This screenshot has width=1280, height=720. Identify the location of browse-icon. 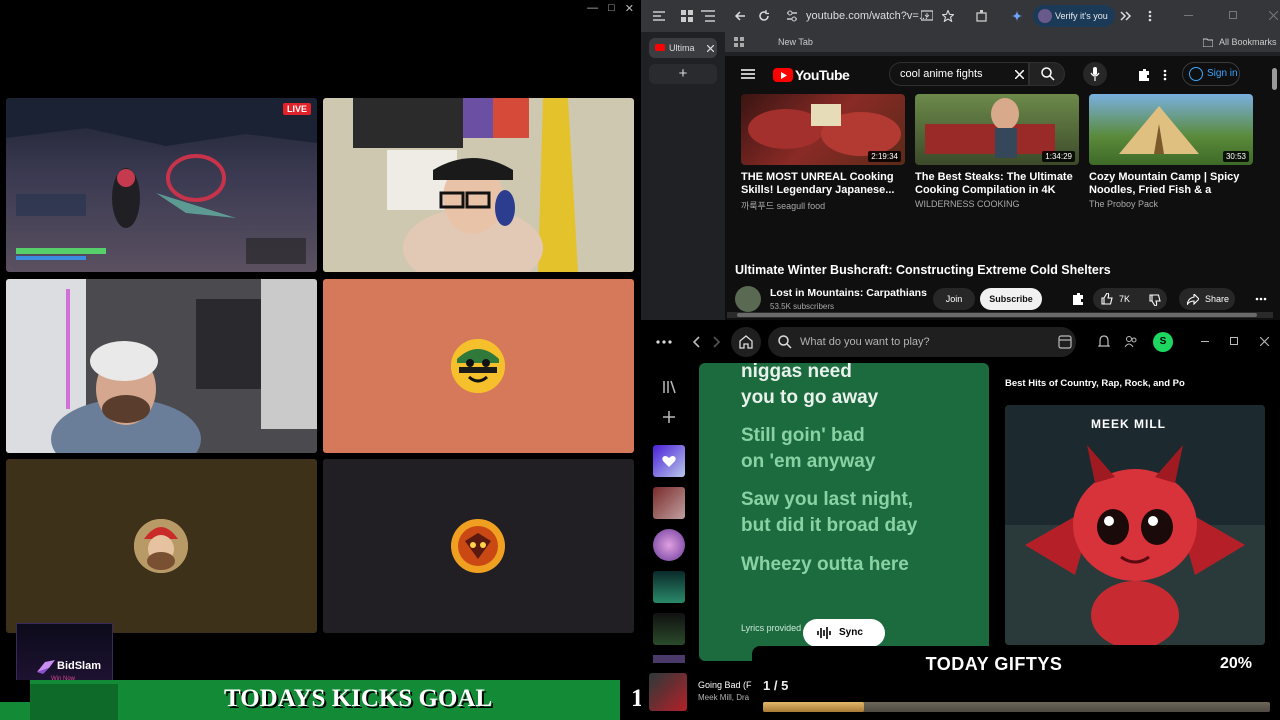
(1065, 342).